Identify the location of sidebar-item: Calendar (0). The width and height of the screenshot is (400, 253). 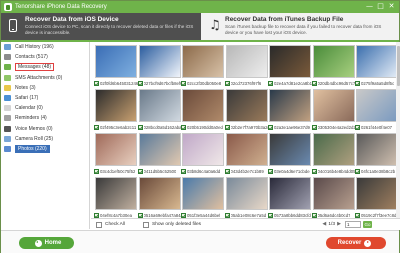
(45, 108).